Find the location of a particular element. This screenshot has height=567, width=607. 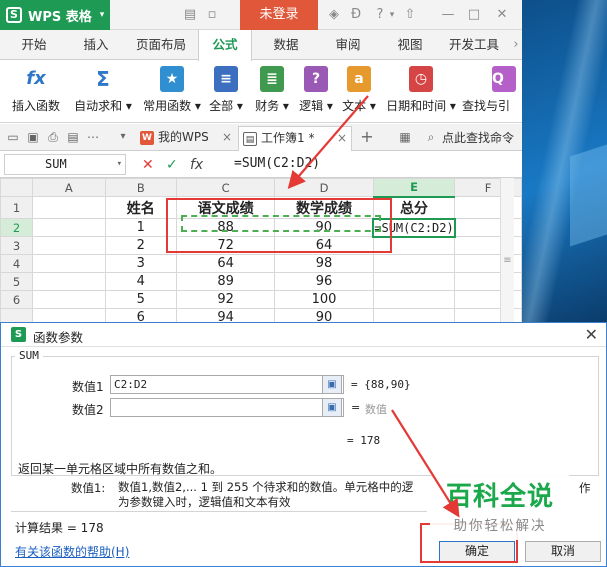

autosum-button: Σ 自动求和 ▾ is located at coordinates (103, 92).